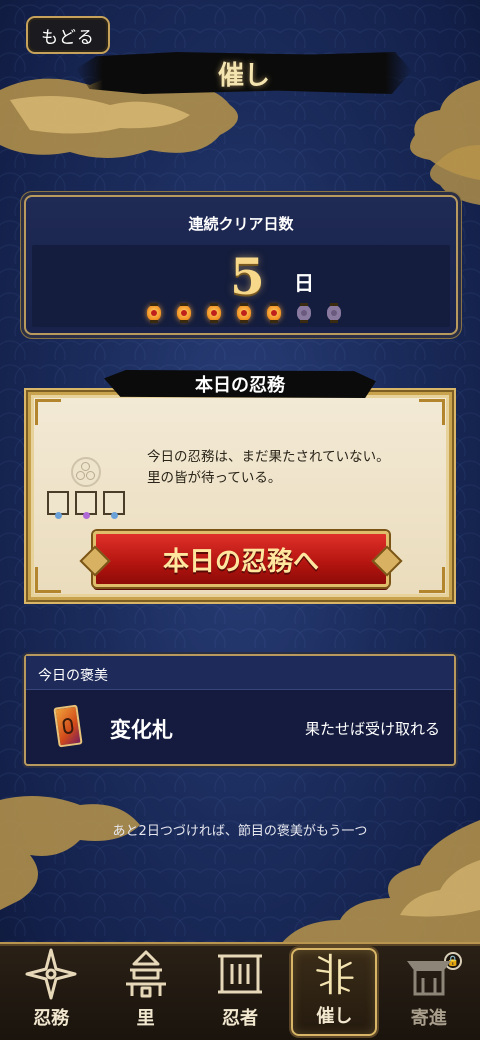 The height and width of the screenshot is (1040, 480). Describe the element at coordinates (68, 726) in the screenshot. I see `transformation-card-icon` at that location.